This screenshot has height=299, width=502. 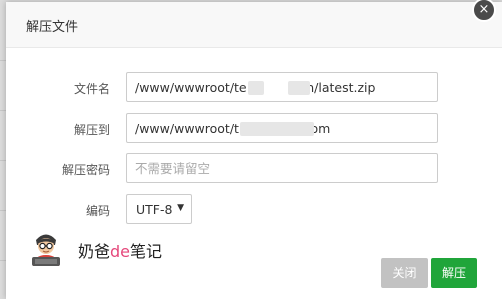 What do you see at coordinates (254, 210) in the screenshot?
I see `encoding-row: 编码 UTF-8 ▼` at bounding box center [254, 210].